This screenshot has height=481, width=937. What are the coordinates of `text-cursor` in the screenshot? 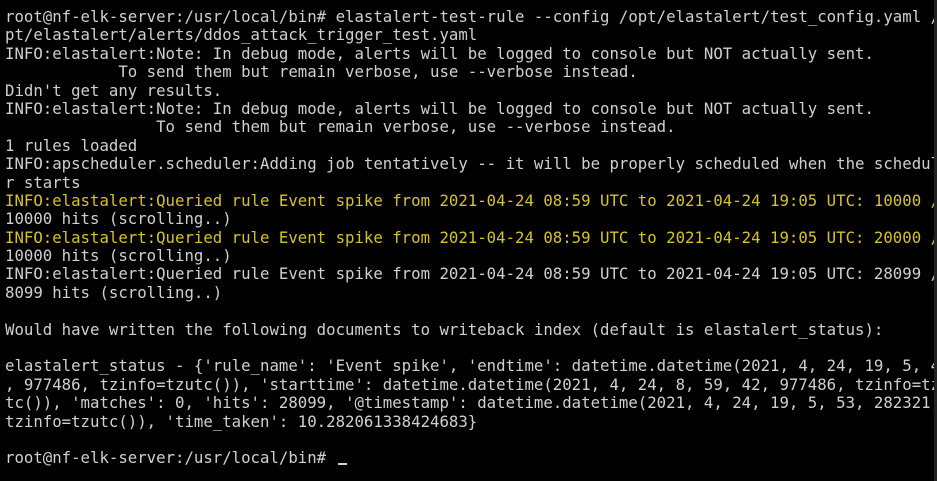 It's located at (342, 464).